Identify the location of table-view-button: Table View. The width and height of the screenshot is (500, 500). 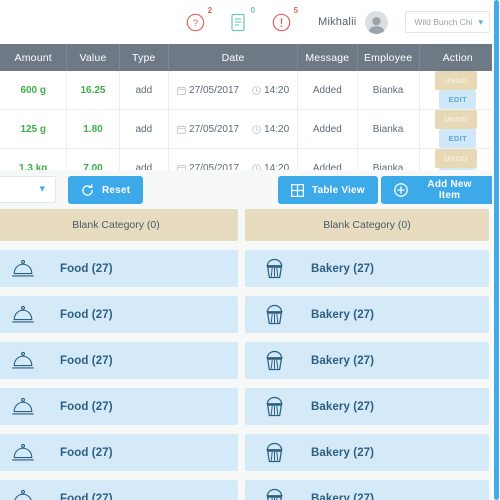
(328, 190).